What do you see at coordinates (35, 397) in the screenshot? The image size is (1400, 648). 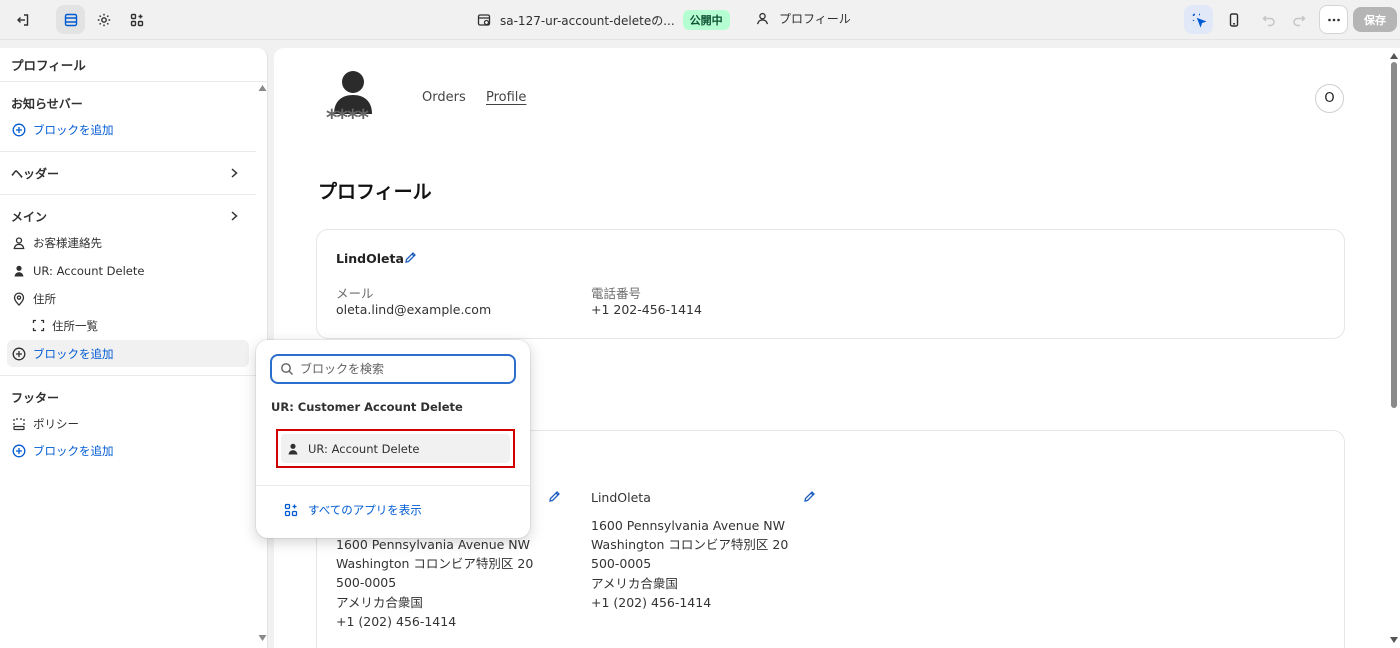 I see `section-footer: フッター` at bounding box center [35, 397].